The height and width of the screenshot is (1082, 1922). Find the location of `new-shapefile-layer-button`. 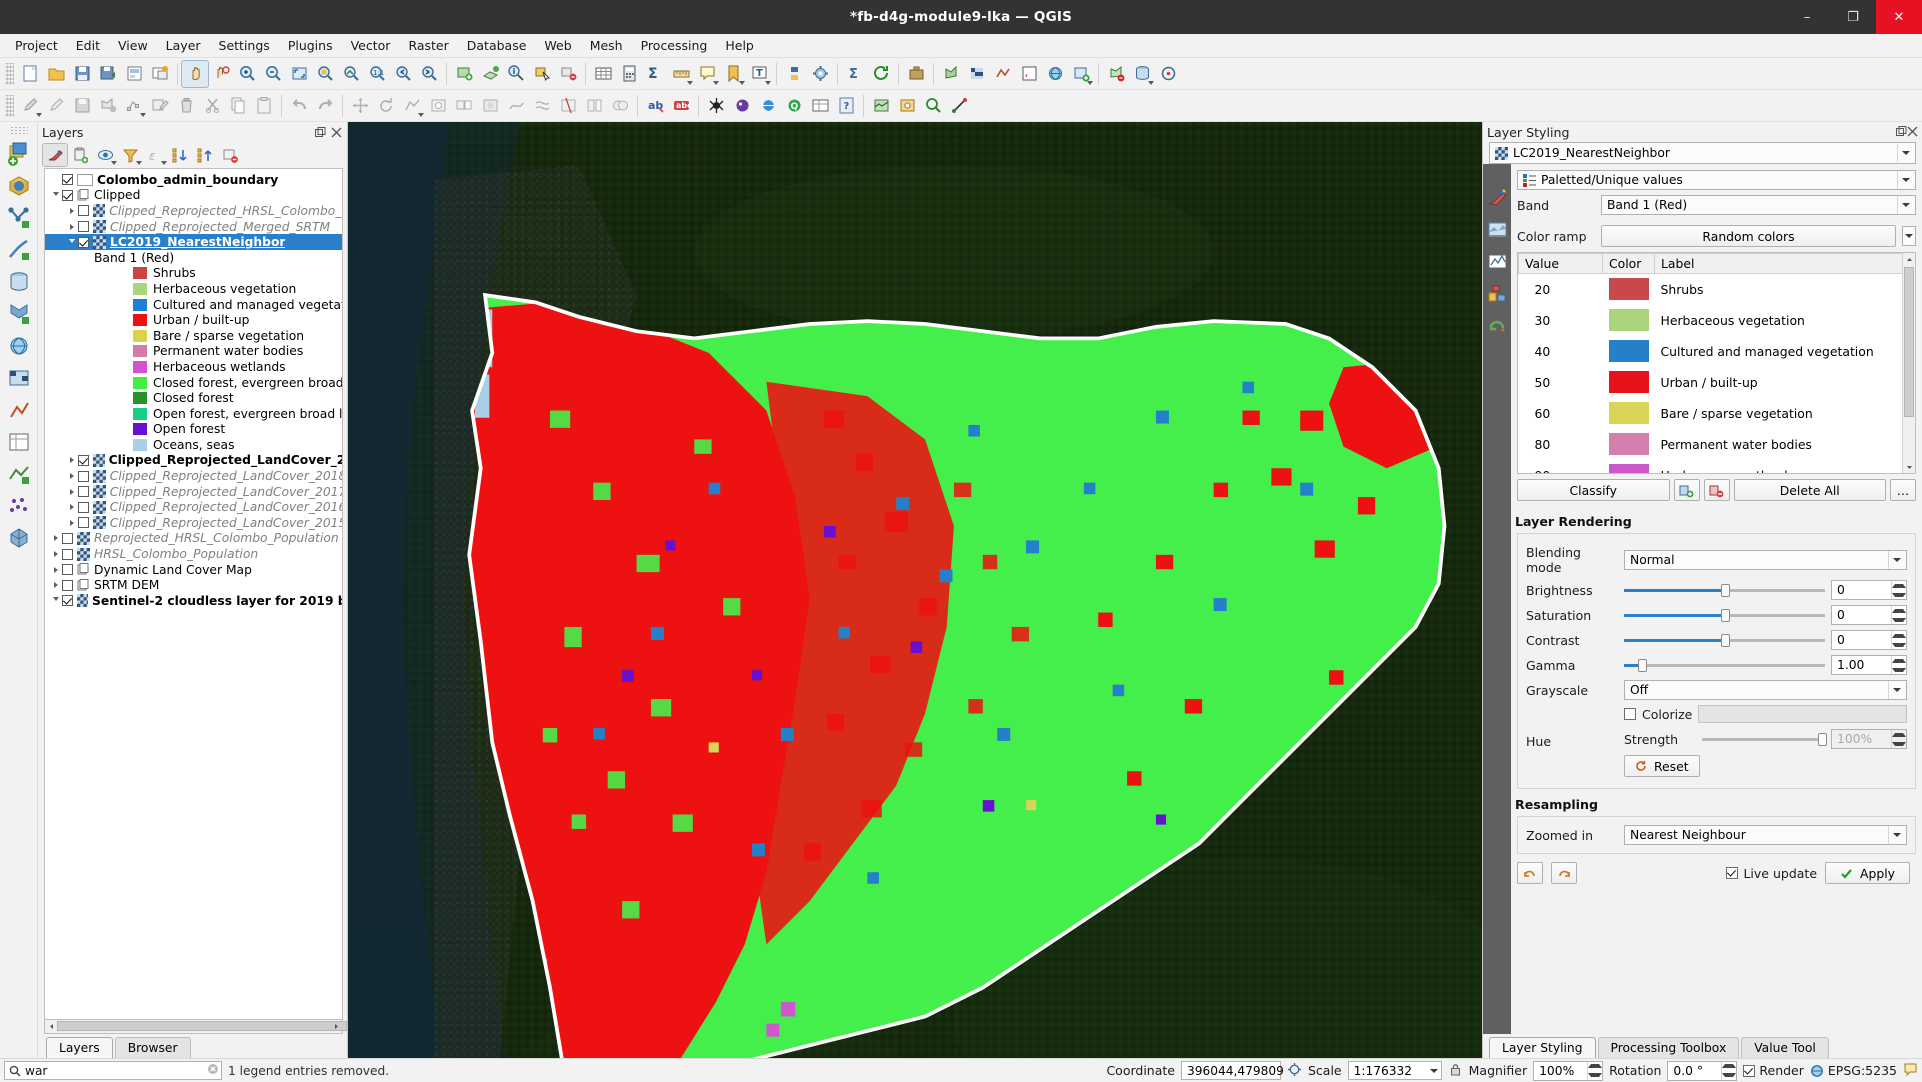

new-shapefile-layer-button is located at coordinates (1116, 74).